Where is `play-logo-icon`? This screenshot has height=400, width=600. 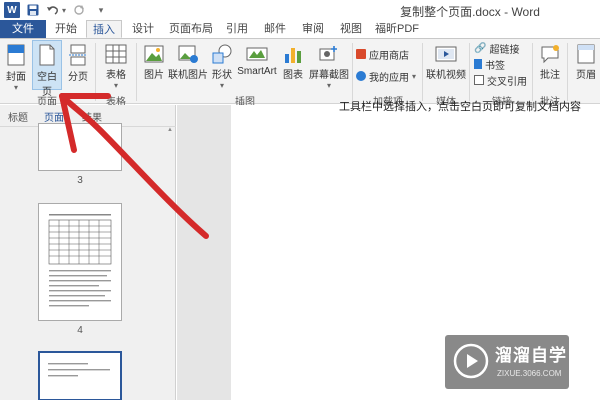 play-logo-icon is located at coordinates (471, 361).